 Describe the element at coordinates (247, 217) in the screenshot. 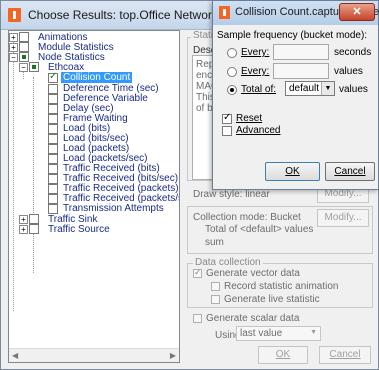

I see `collection-mode-text: Collection mode: Bucket` at that location.